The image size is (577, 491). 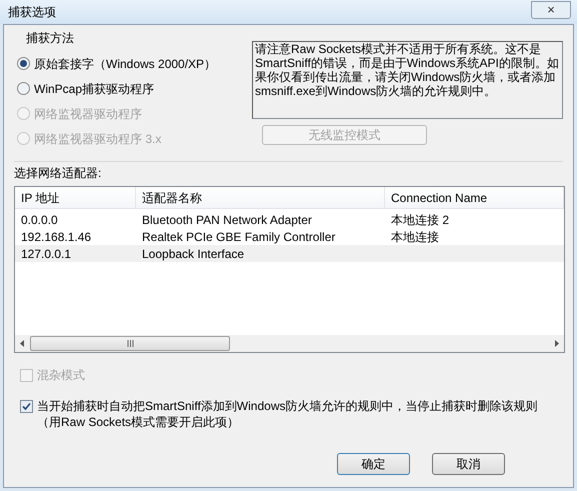 I want to click on grip-icon, so click(x=130, y=343).